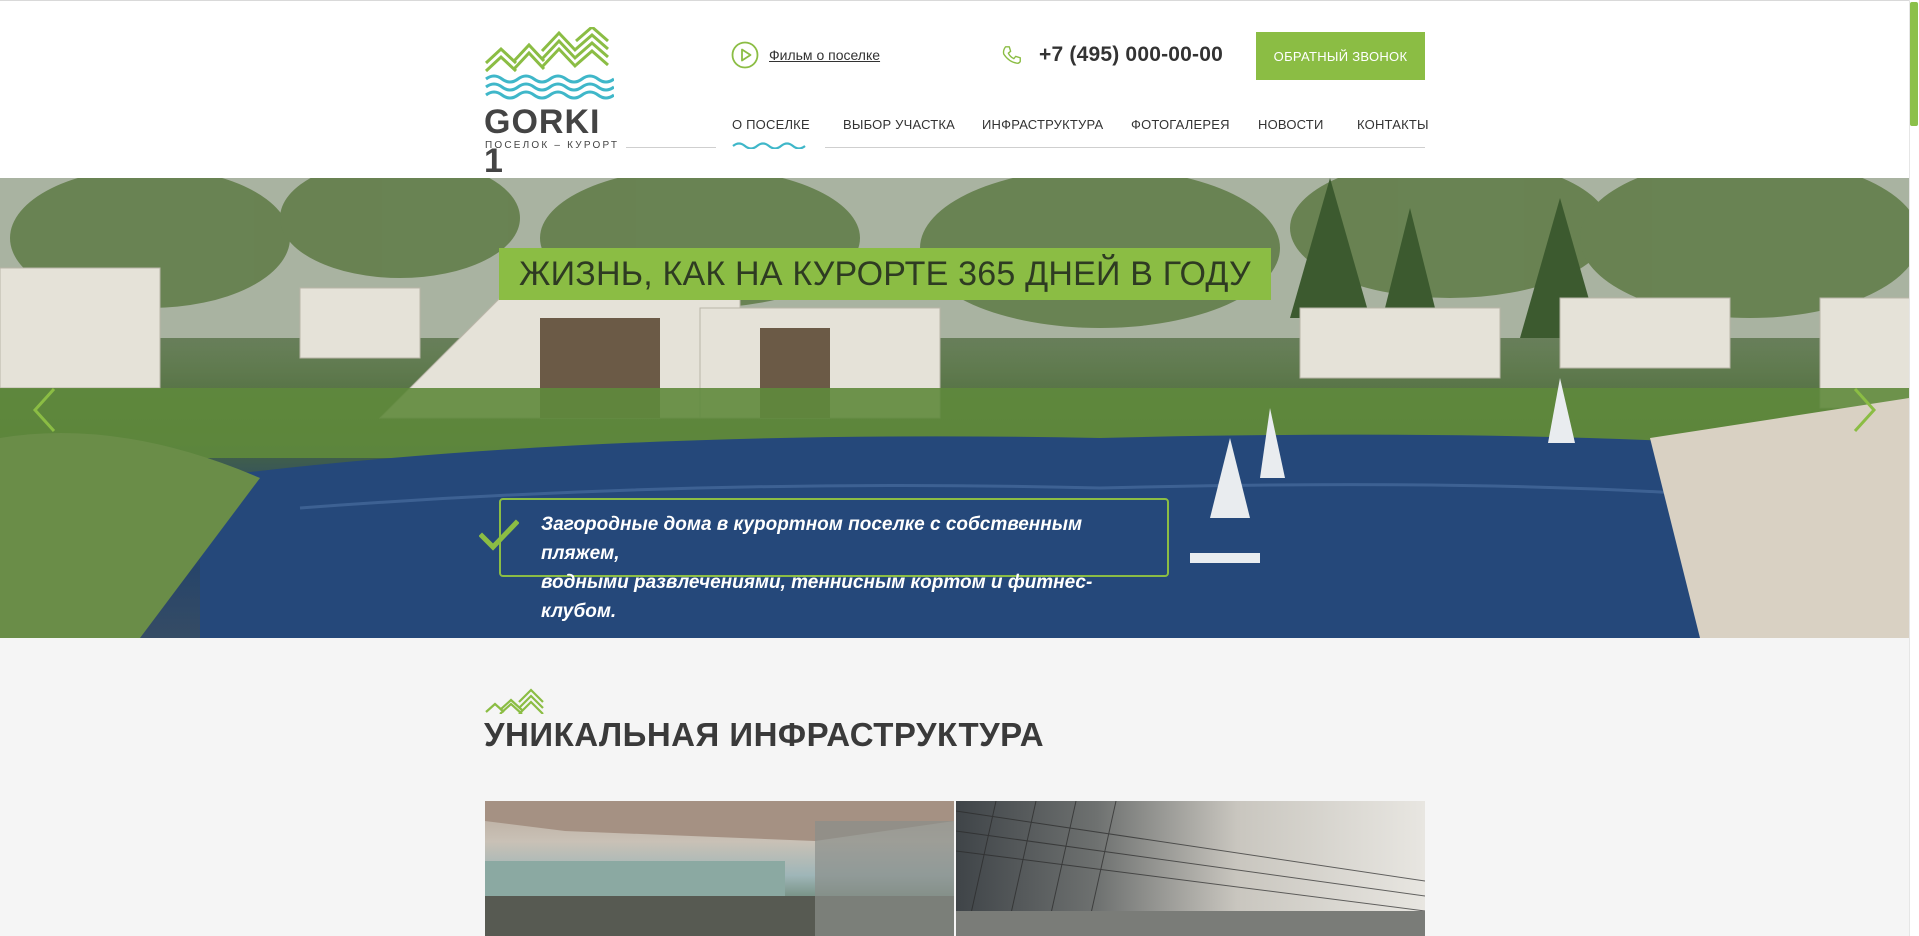 The width and height of the screenshot is (1919, 936). I want to click on nav-item-news: НОВОСТИ, so click(1291, 124).